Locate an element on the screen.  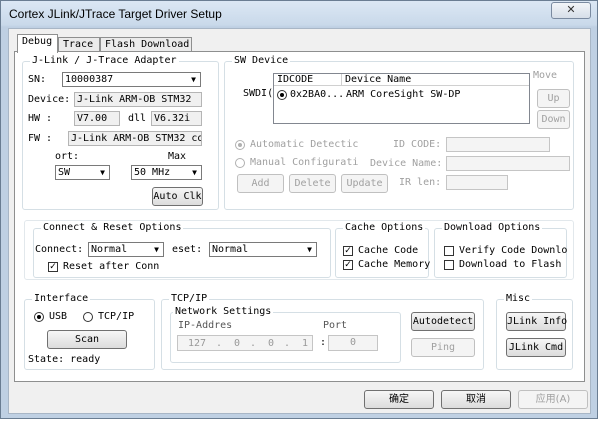
auto-detect-radio is located at coordinates (240, 145).